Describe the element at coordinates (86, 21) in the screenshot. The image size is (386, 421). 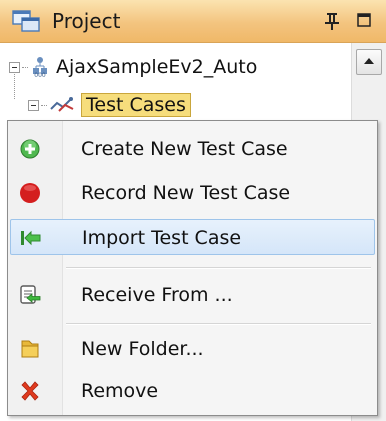
I see `panel-title: Project` at that location.